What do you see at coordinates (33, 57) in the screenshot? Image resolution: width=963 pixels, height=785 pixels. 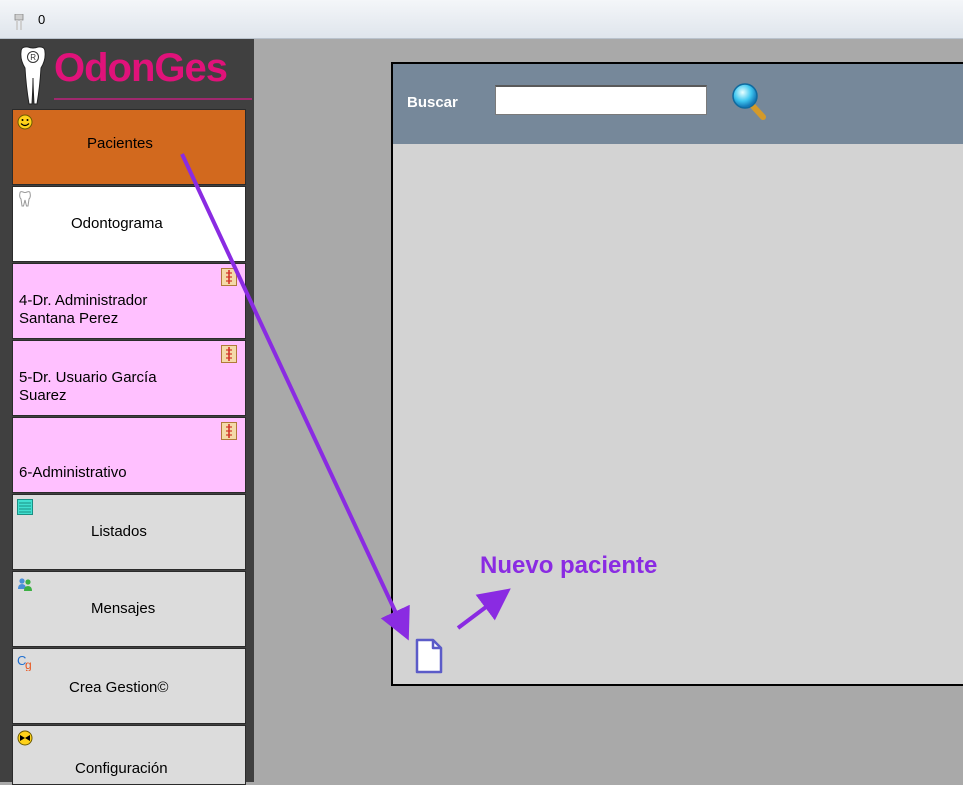 I see `svg-text: R` at bounding box center [33, 57].